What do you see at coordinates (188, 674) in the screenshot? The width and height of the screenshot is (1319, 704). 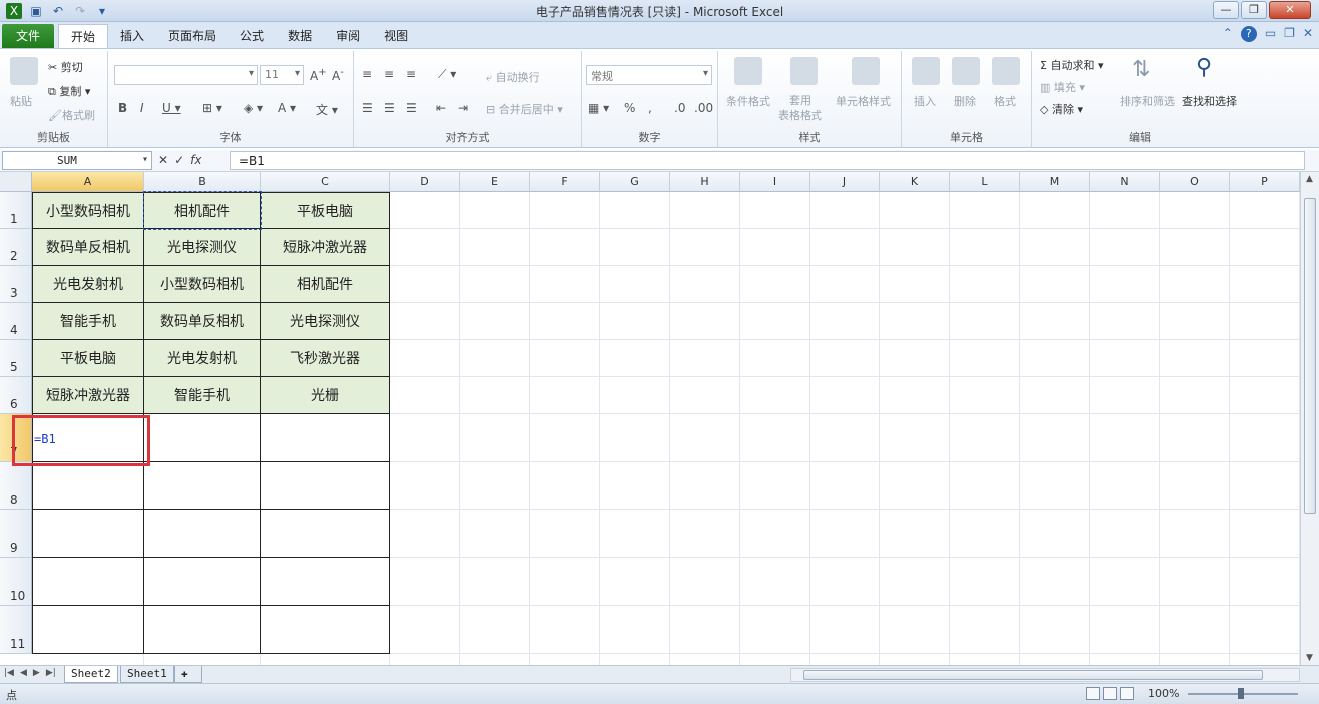 I see `insert-sheet-icon: ✚` at bounding box center [188, 674].